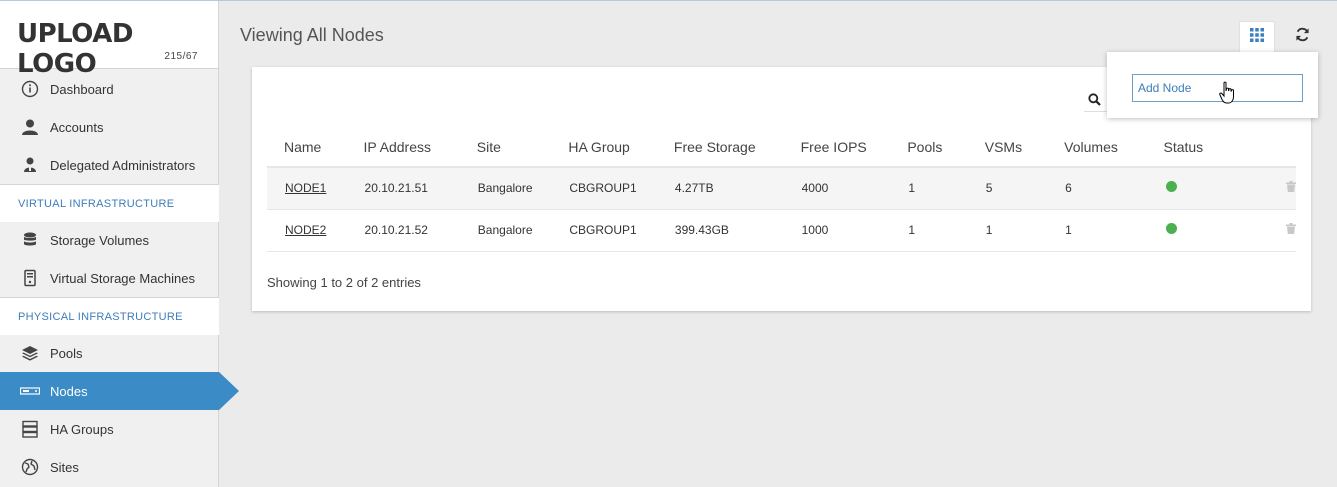  I want to click on sidebar-item-delegated-administrators: Delegated Administrators, so click(109, 165).